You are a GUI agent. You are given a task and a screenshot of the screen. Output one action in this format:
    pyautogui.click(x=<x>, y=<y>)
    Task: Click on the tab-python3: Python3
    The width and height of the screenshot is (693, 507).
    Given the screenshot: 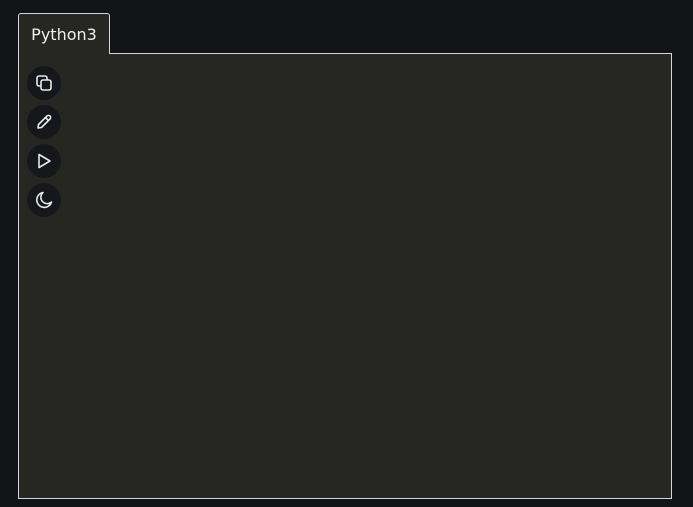 What is the action you would take?
    pyautogui.click(x=64, y=33)
    